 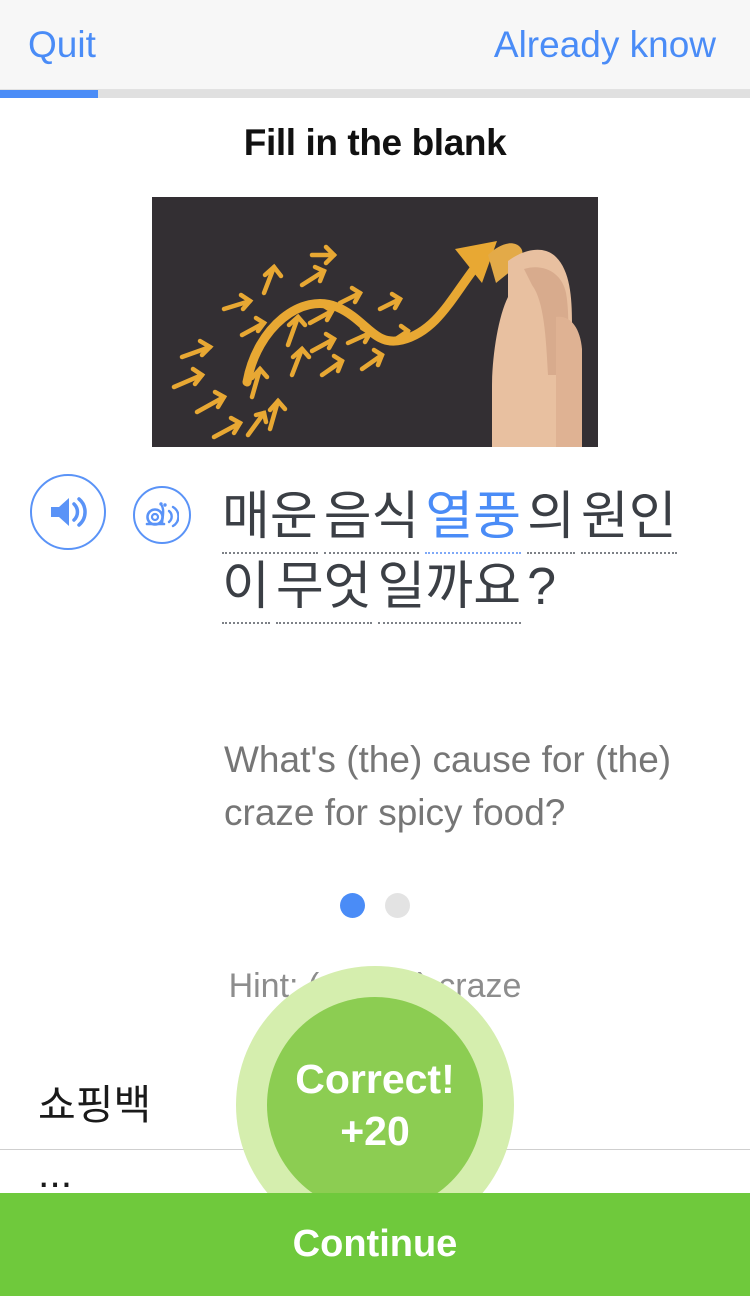 What do you see at coordinates (375, 986) in the screenshot?
I see `hint-text: Hint: (a wind) craze` at bounding box center [375, 986].